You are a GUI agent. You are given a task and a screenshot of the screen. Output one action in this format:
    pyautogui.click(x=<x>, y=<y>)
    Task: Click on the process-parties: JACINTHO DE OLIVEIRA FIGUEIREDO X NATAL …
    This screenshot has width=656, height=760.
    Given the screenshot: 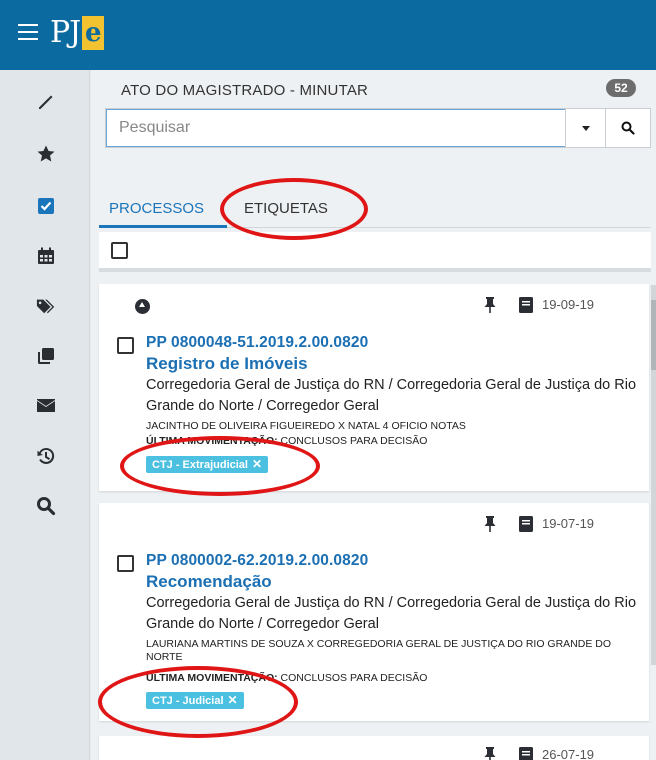 What is the action you would take?
    pyautogui.click(x=306, y=426)
    